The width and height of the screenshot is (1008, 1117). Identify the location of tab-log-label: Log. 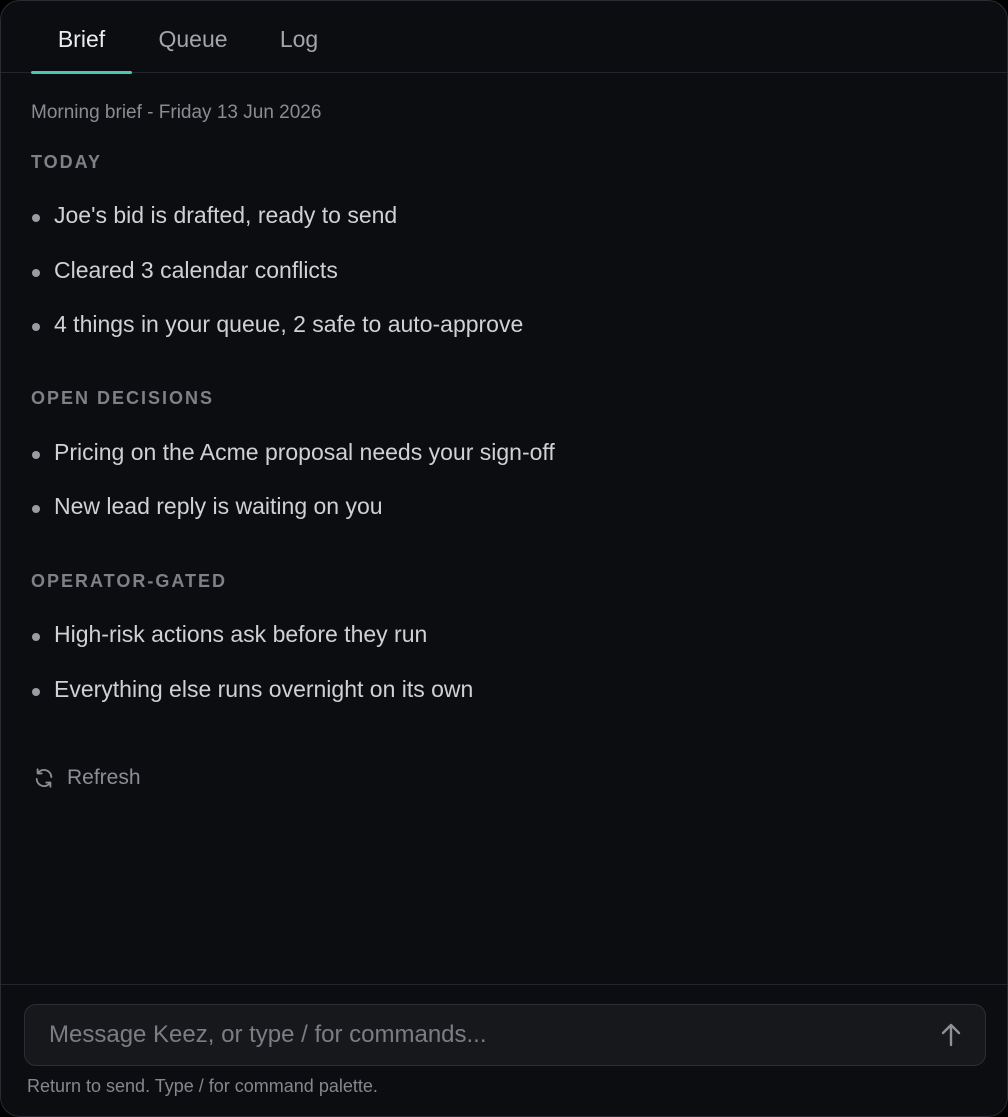
(299, 39).